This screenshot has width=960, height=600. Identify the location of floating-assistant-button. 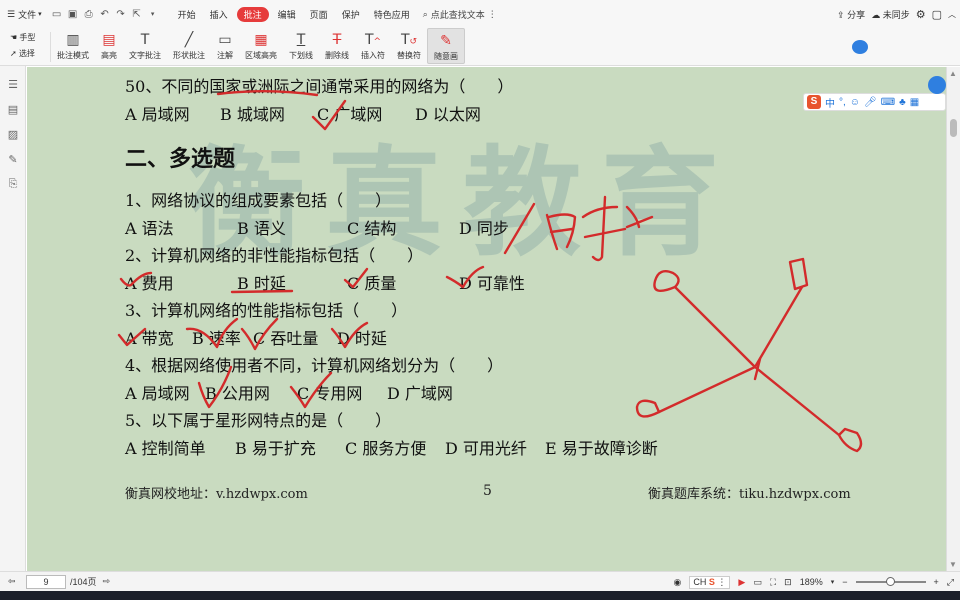
(860, 47).